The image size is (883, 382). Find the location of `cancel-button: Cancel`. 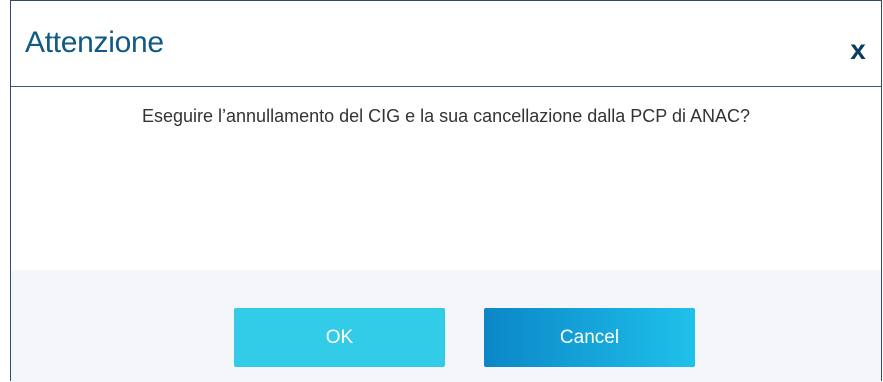

cancel-button: Cancel is located at coordinates (589, 337).